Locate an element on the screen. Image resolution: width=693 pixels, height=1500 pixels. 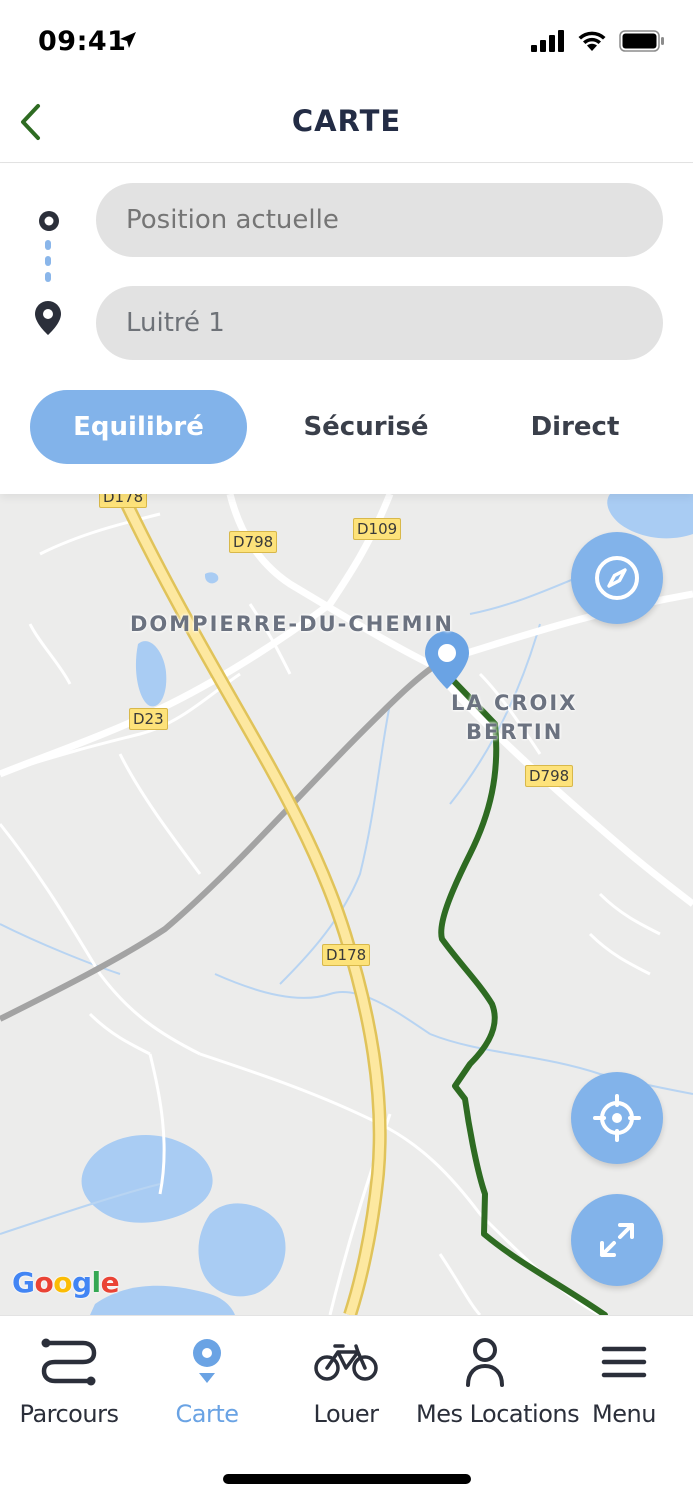
nav-label: Menu is located at coordinates (624, 1414).